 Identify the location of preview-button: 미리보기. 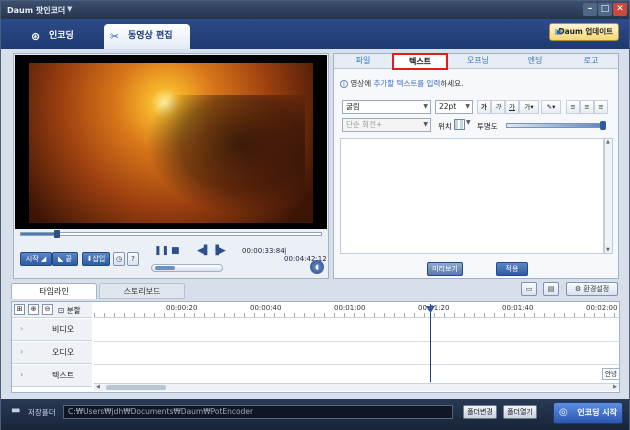
(445, 269).